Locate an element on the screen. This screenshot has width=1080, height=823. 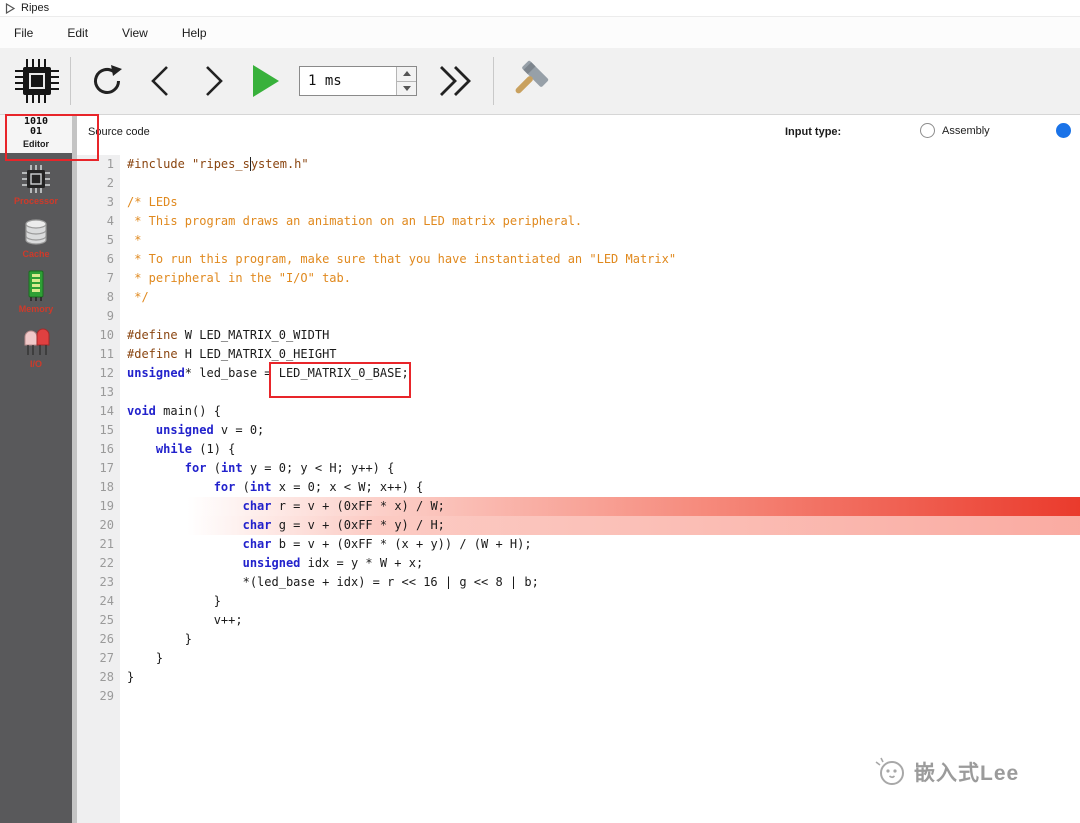
code-line-24: 24 } is located at coordinates (578, 601).